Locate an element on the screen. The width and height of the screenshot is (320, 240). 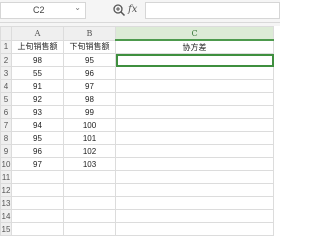
table-cell: 99 is located at coordinates (89, 112).